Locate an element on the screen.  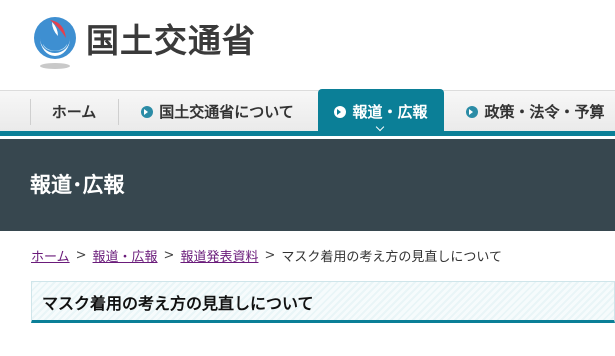
breadcrumb: ホーム > 報道・広報 > 報道発表資料 > マスク着用の考え方の見直しについて is located at coordinates (266, 255).